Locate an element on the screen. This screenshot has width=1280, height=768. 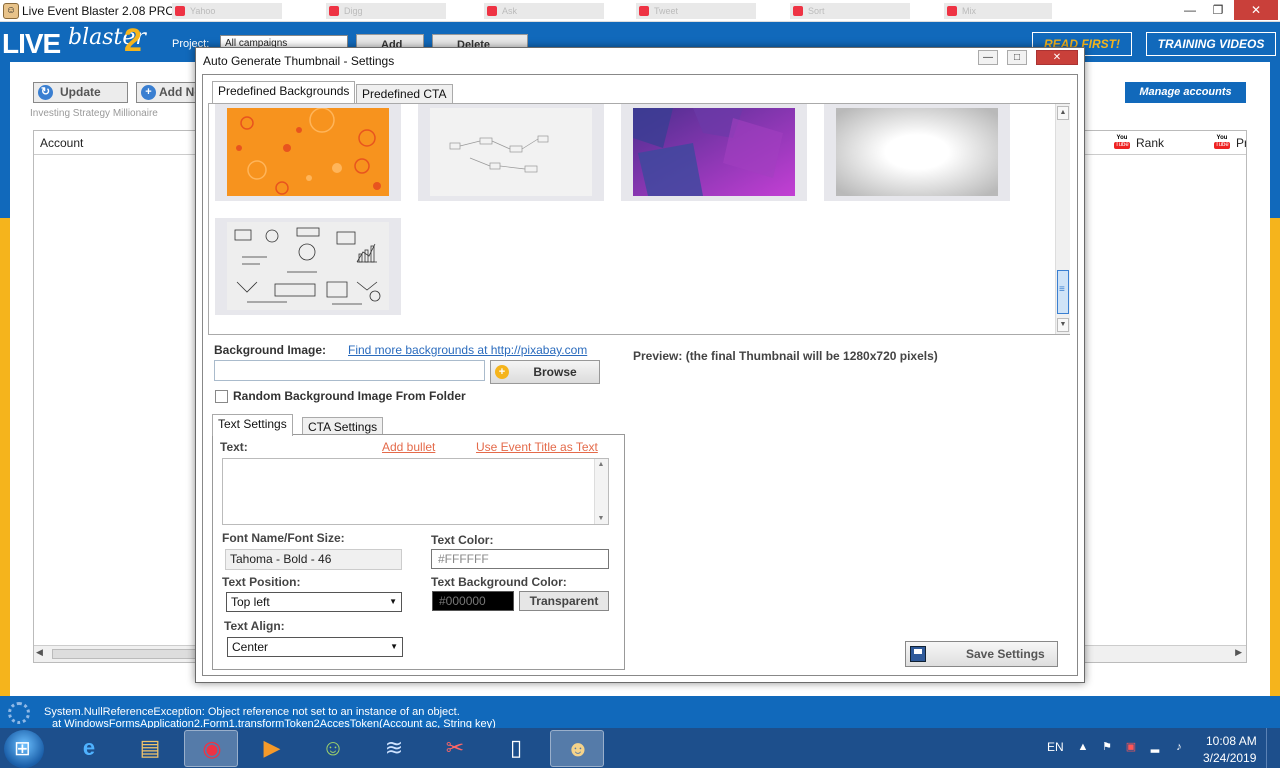
column-header-rank: You Tube Rank is located at coordinates (1139, 143).